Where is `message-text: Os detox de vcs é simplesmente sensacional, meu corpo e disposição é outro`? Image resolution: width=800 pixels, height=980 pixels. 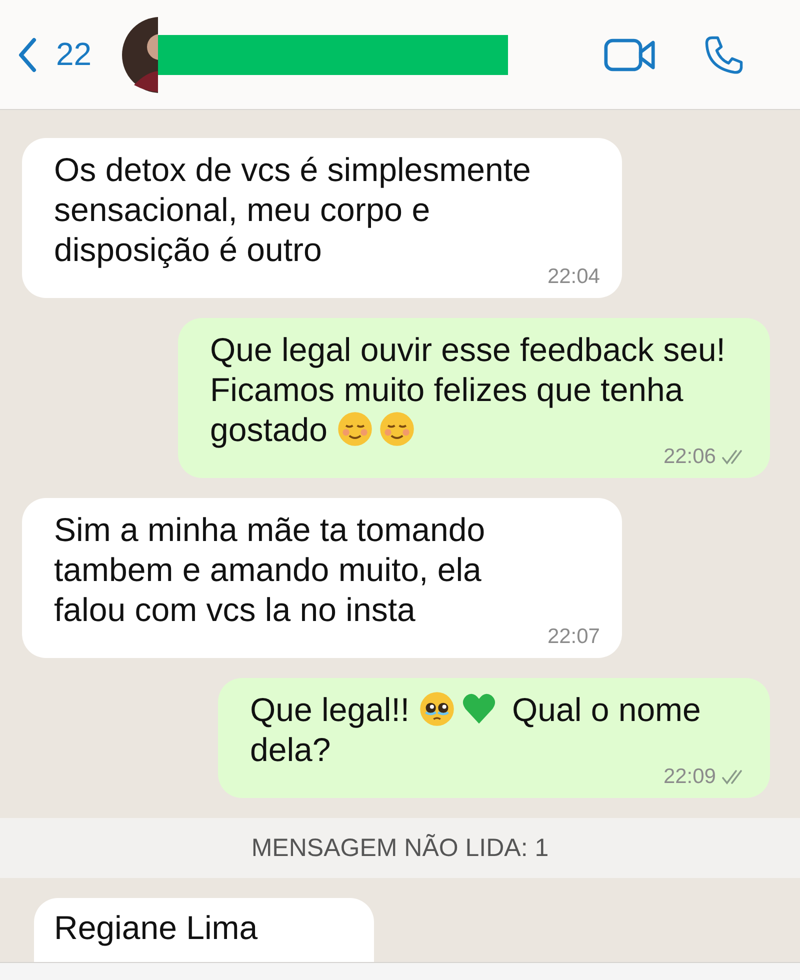
message-text: Os detox de vcs é simplesmente sensacional, meu corpo e disposição é outro is located at coordinates (293, 210).